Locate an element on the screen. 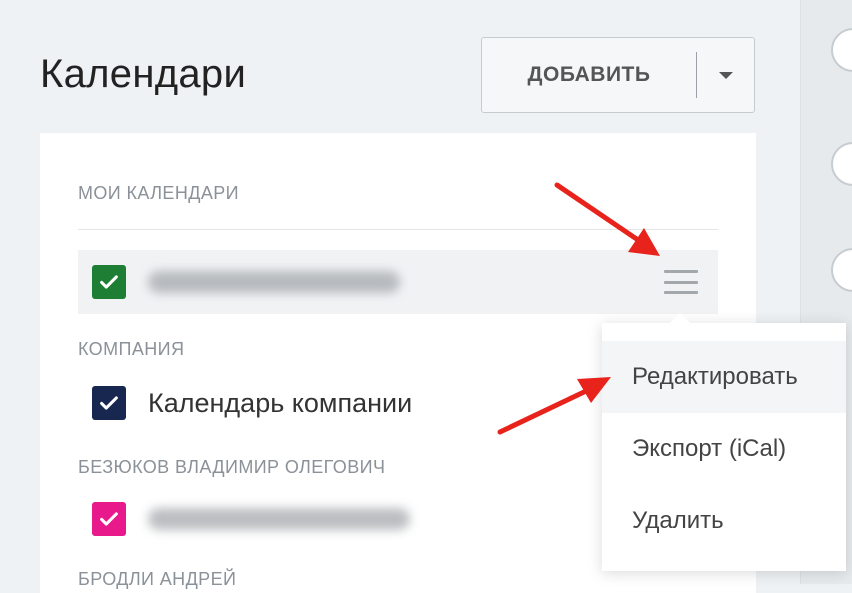  caret-down-icon is located at coordinates (725, 75).